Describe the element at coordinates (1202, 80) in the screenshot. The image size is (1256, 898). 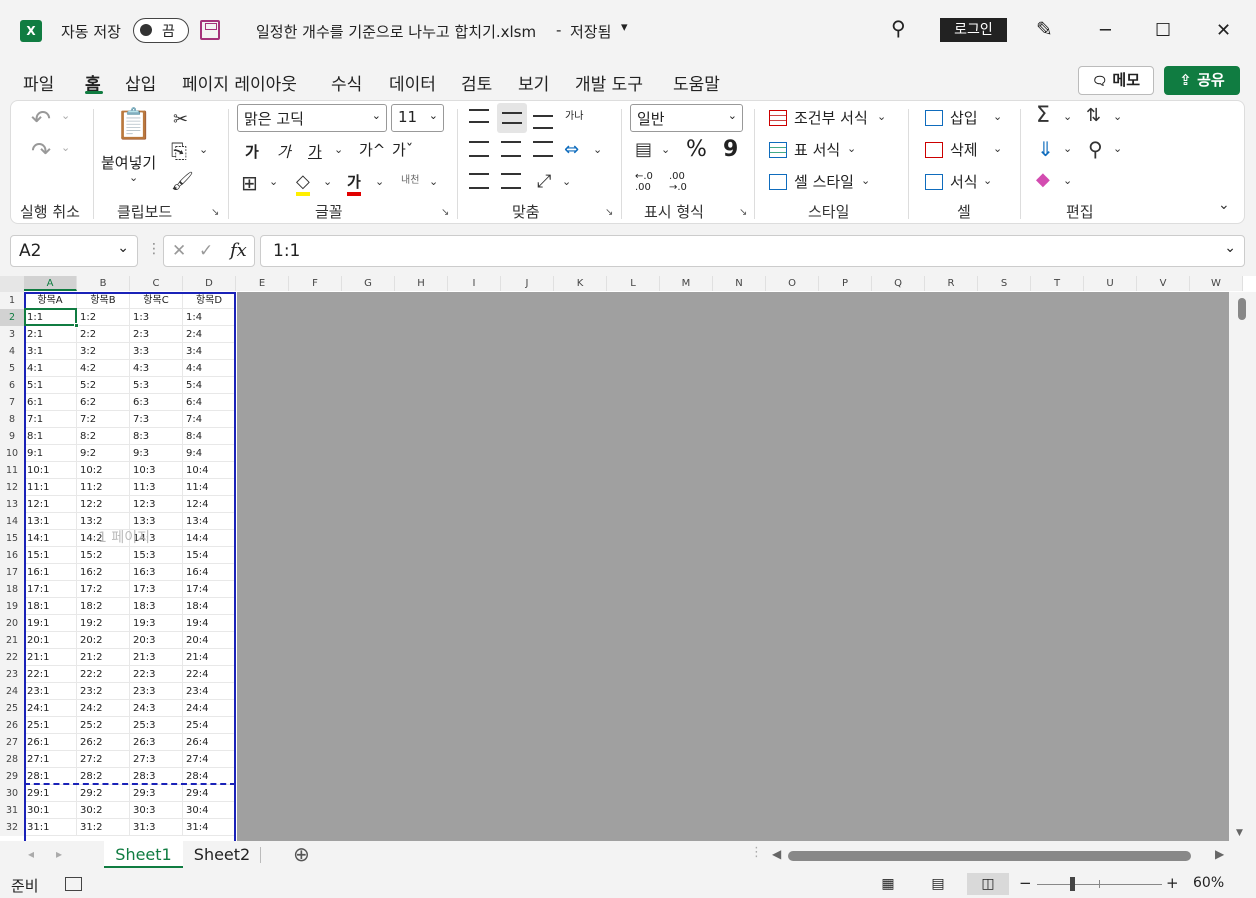
I see `share-button: ⇪ 공유` at that location.